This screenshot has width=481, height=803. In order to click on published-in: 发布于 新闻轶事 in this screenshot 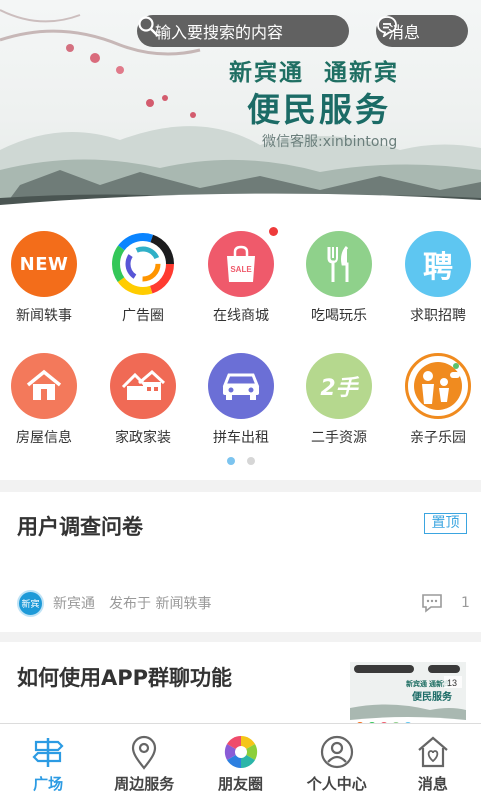, I will do `click(160, 604)`.